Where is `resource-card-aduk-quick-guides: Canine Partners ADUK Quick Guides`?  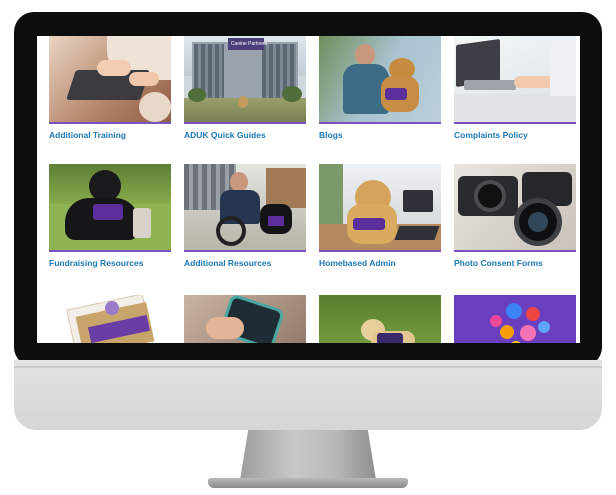
resource-card-aduk-quick-guides: Canine Partners ADUK Quick Guides is located at coordinates (245, 88).